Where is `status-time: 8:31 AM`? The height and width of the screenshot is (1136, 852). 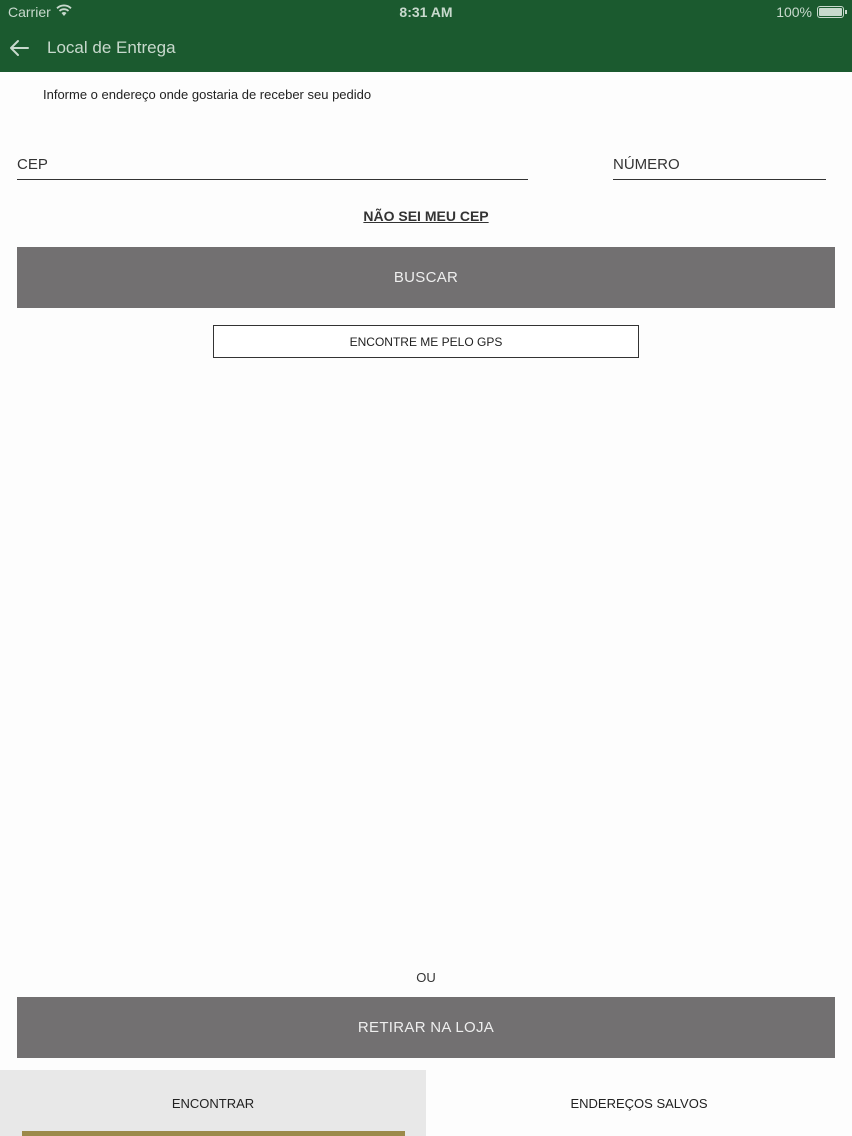 status-time: 8:31 AM is located at coordinates (426, 12).